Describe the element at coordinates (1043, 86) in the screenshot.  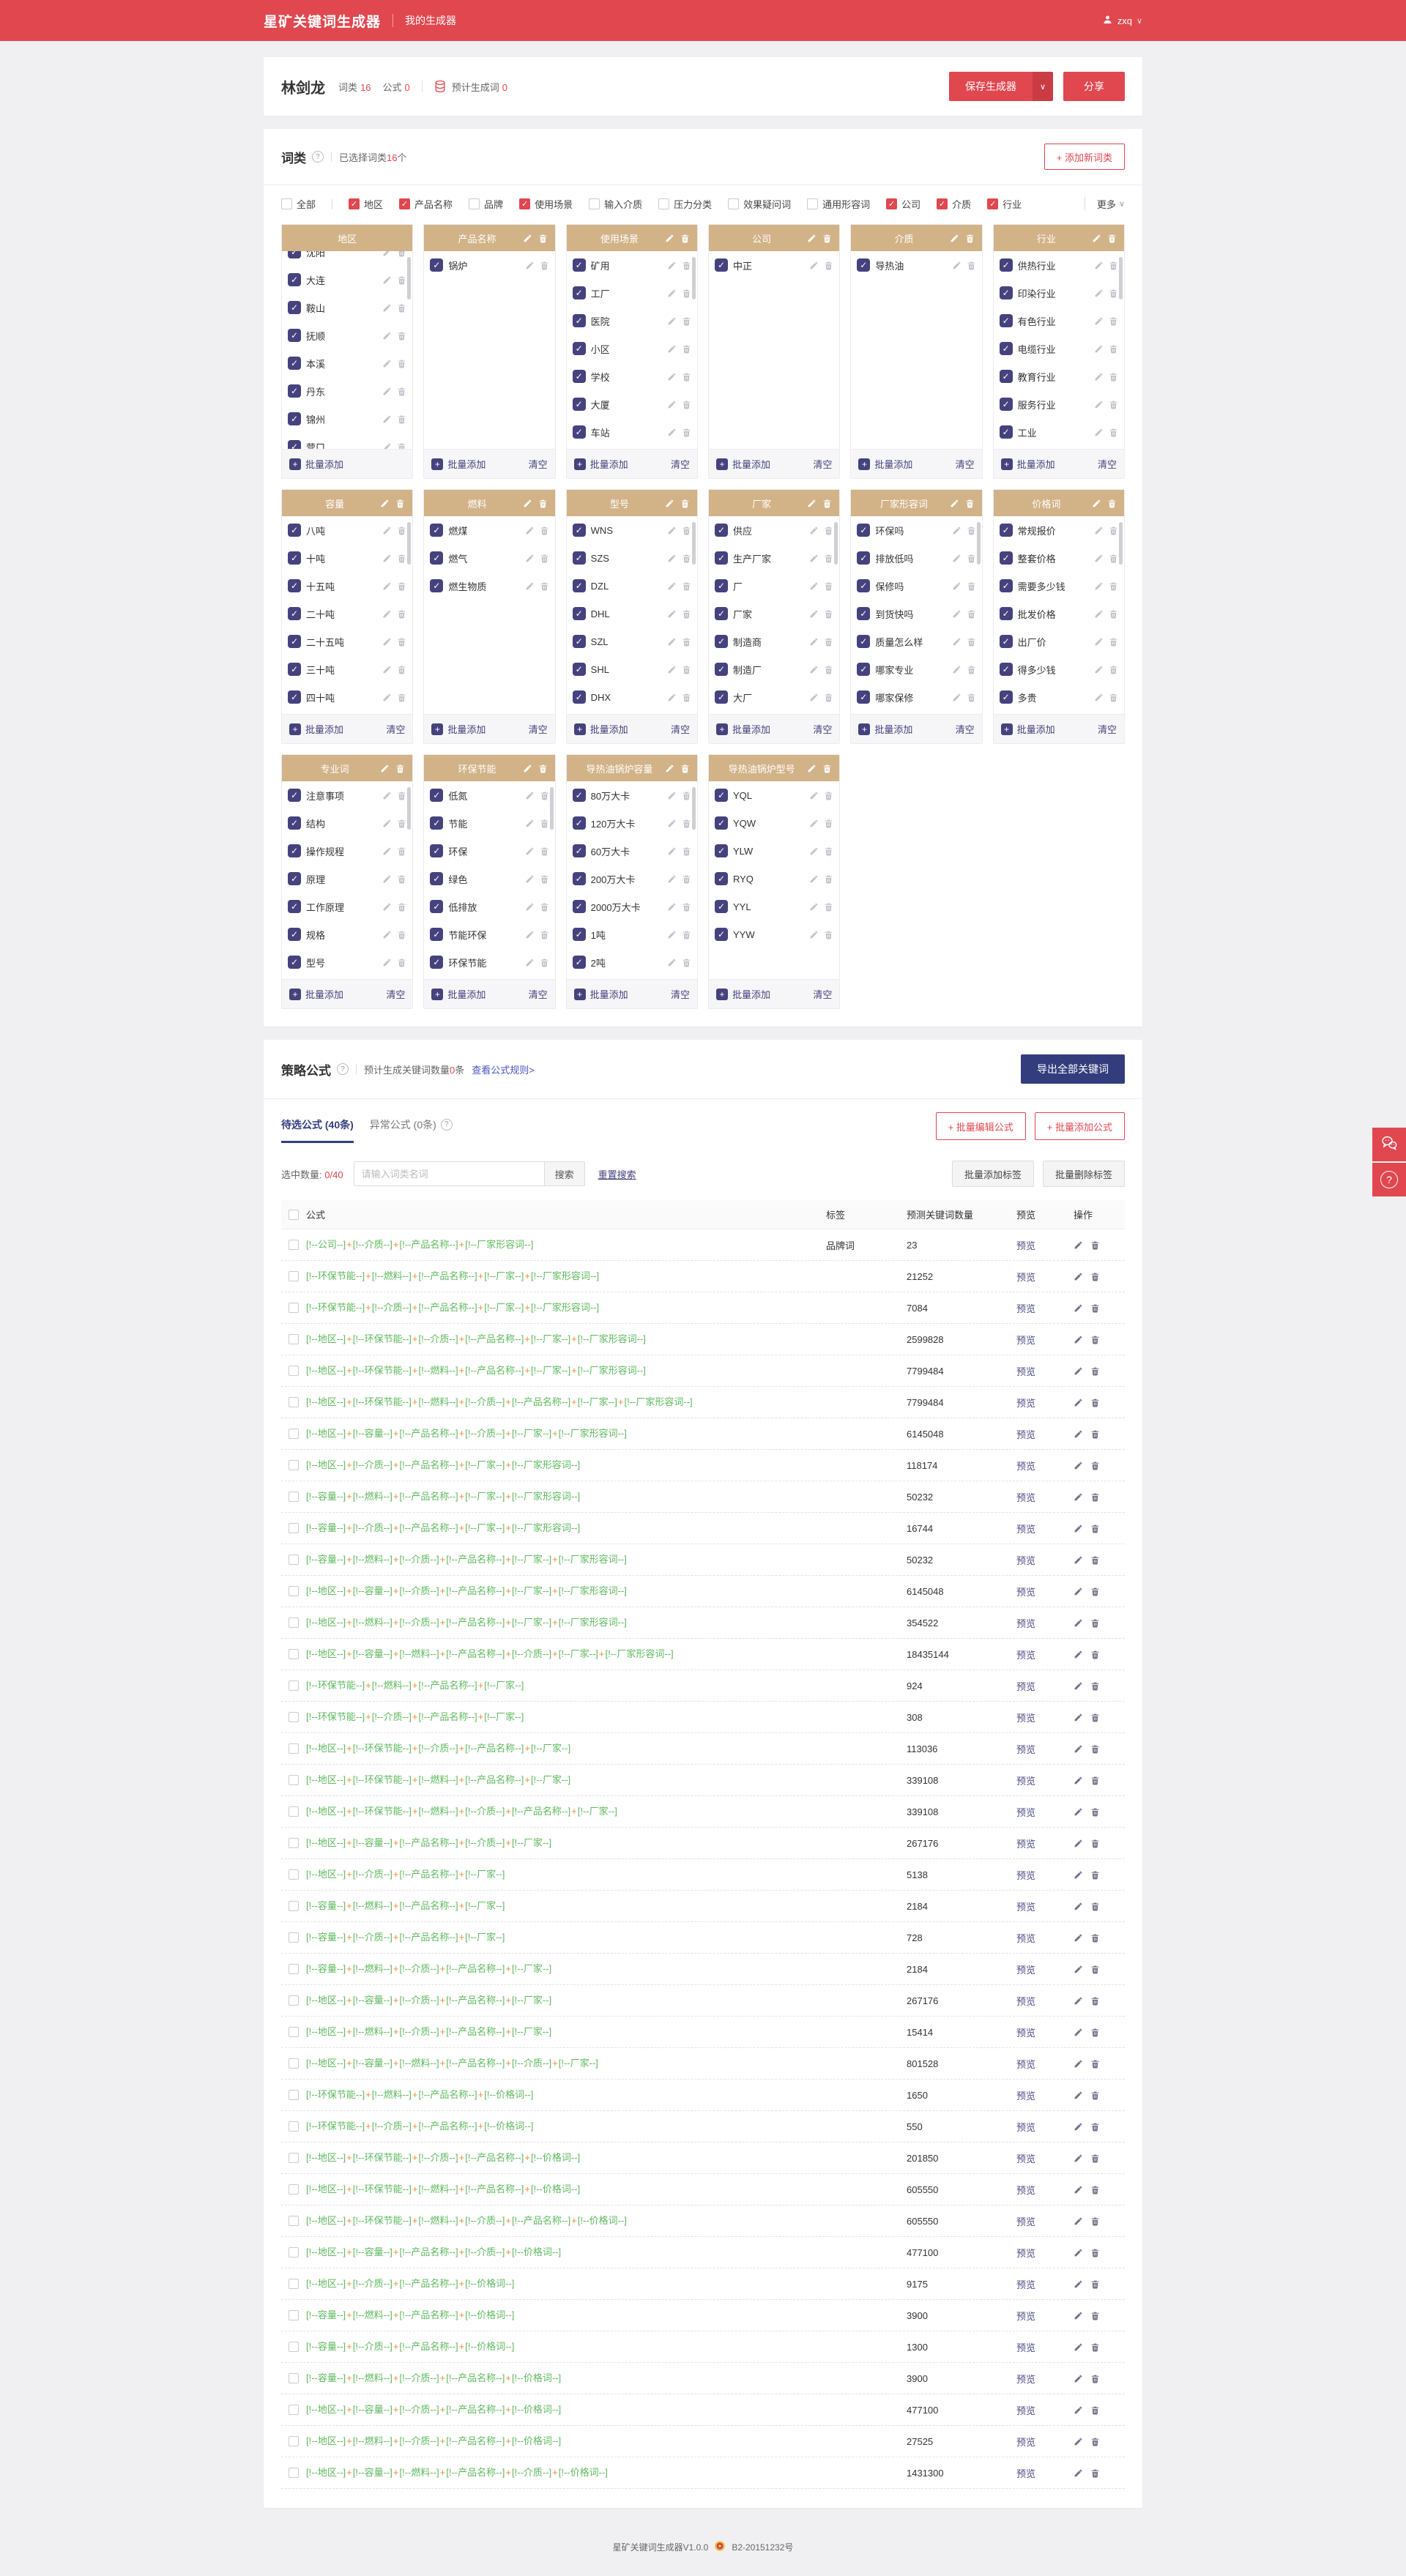
I see `save-dropdown-caret: ∨` at that location.